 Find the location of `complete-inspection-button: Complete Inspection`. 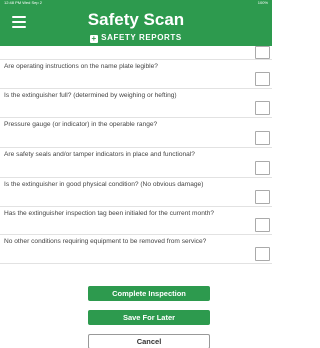

complete-inspection-button: Complete Inspection is located at coordinates (149, 293).